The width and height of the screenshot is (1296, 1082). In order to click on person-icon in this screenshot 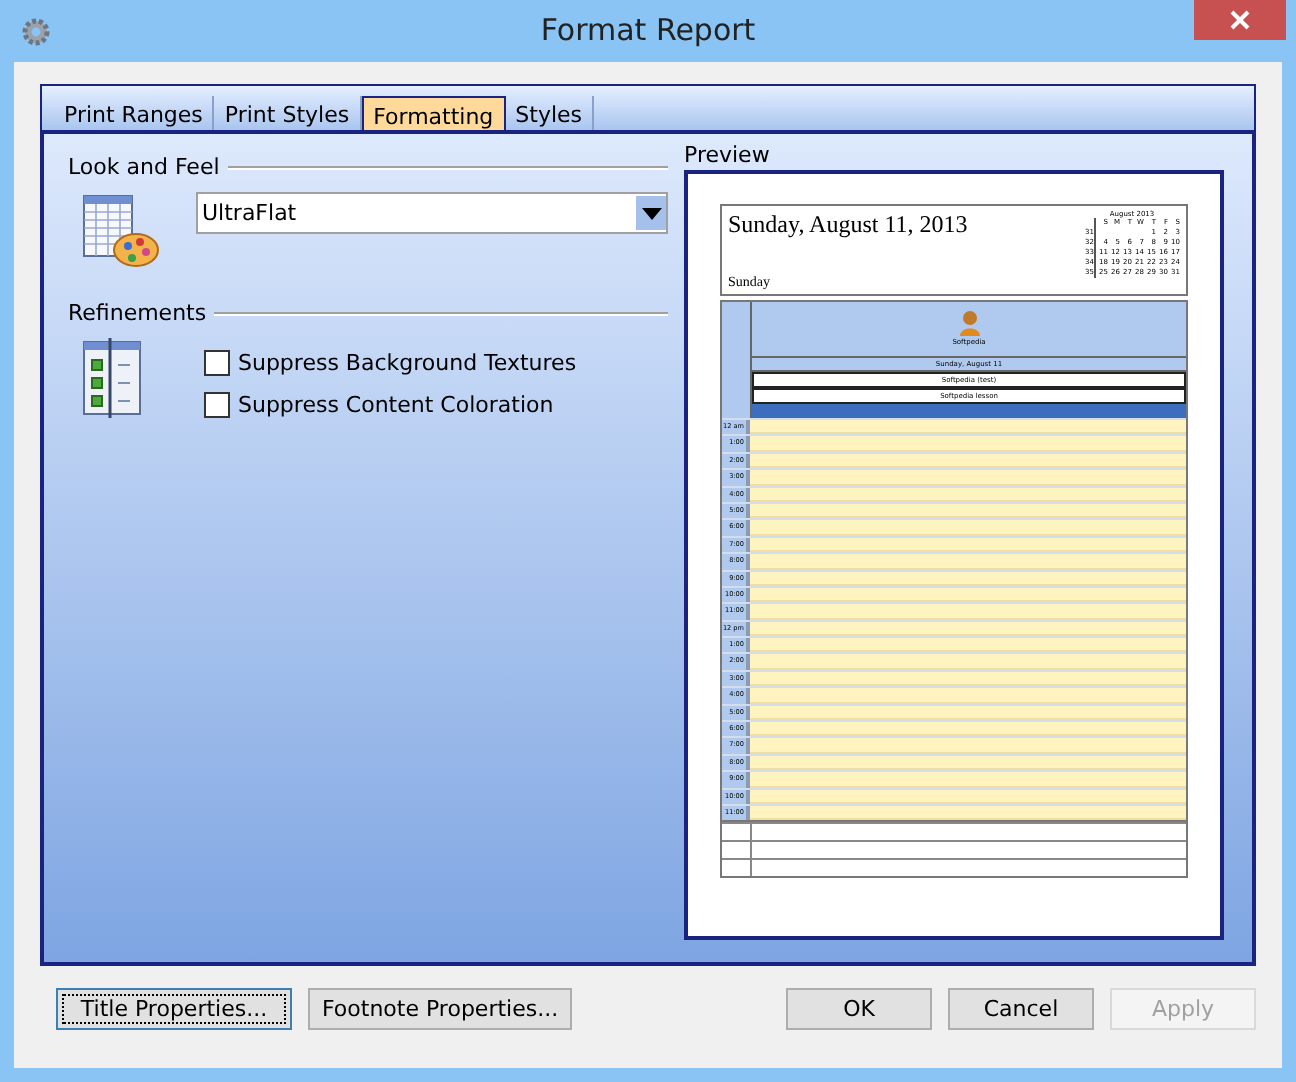, I will do `click(969, 323)`.